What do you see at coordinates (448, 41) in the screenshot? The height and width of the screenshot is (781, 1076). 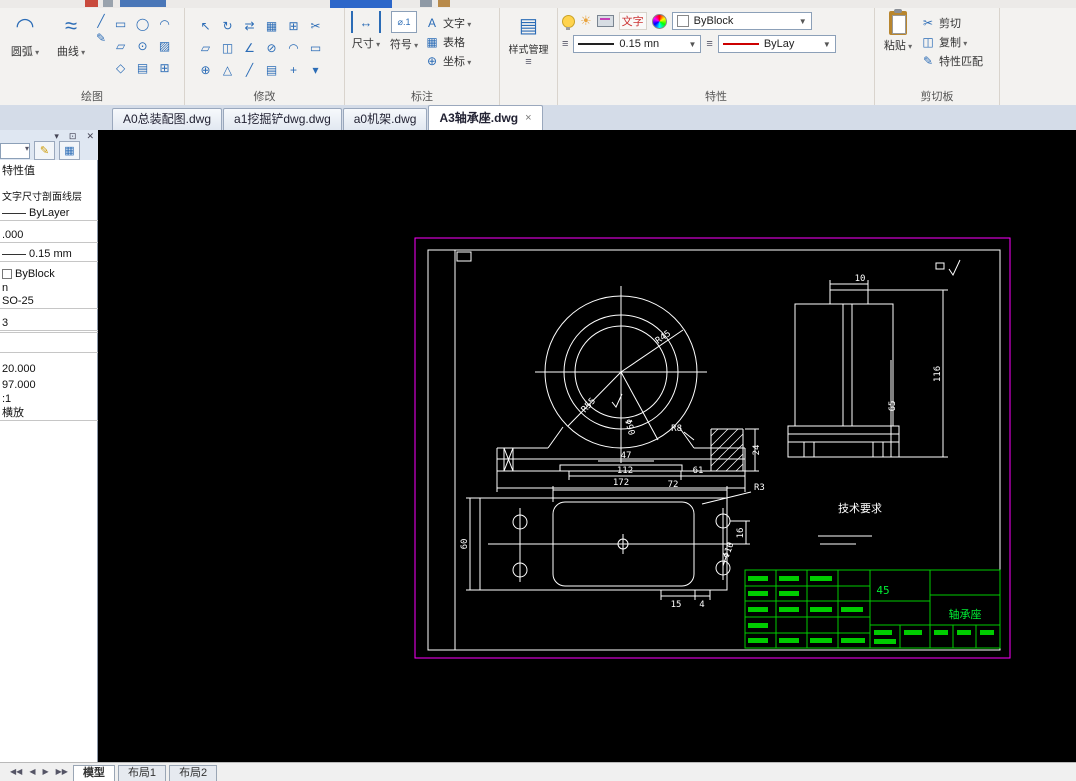 I see `tool-table: ▦ 表格` at bounding box center [448, 41].